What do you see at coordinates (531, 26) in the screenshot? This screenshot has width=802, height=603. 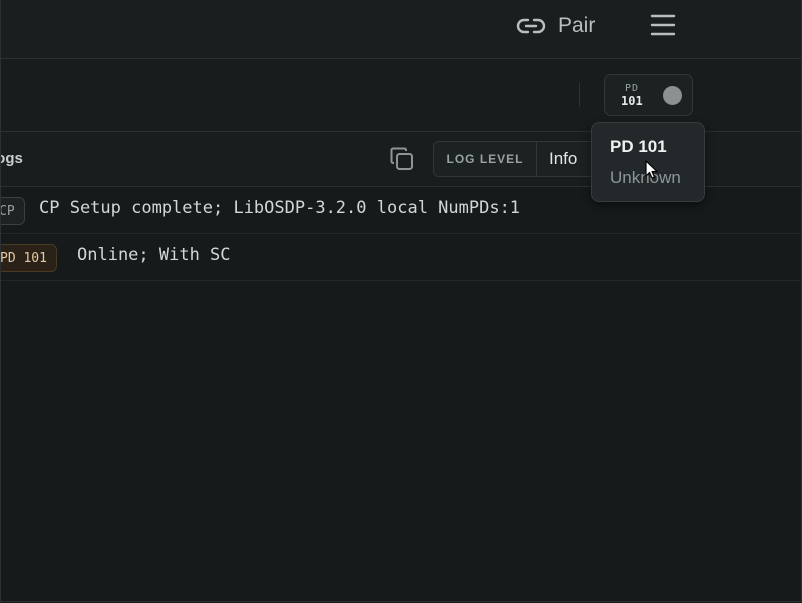 I see `link-icon` at bounding box center [531, 26].